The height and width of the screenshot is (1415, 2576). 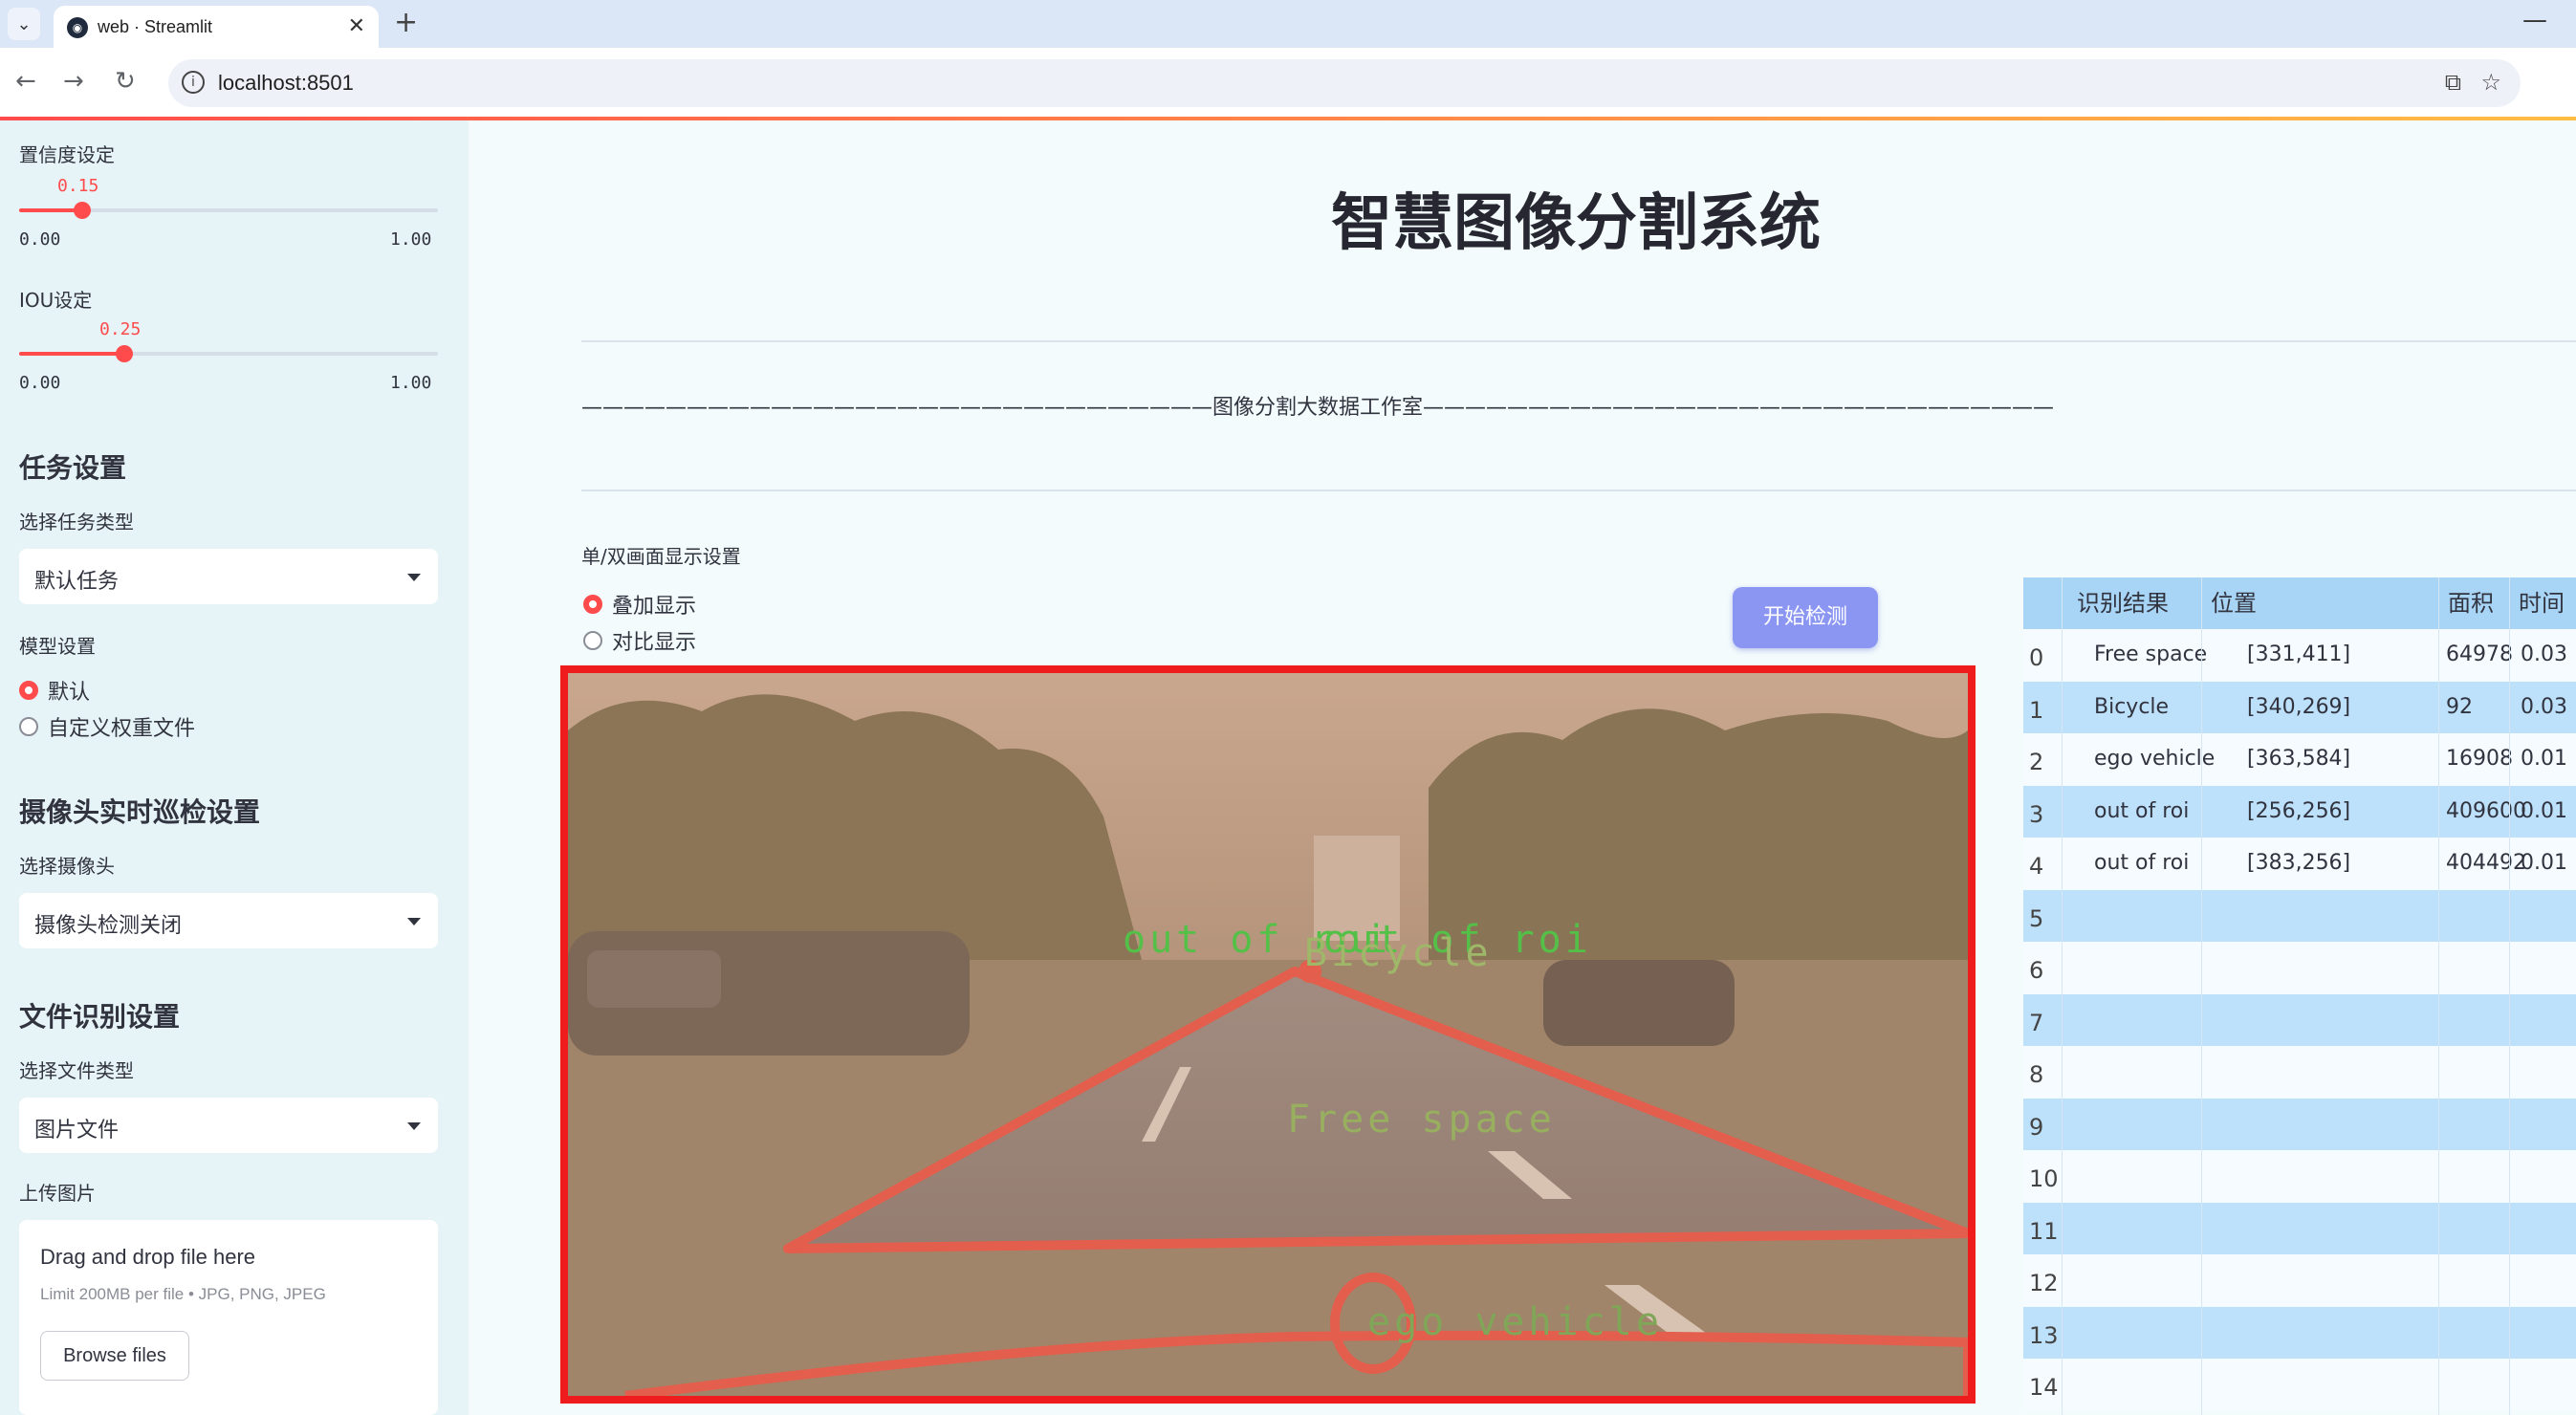 What do you see at coordinates (2471, 603) in the screenshot?
I see `column-header-area: 面积` at bounding box center [2471, 603].